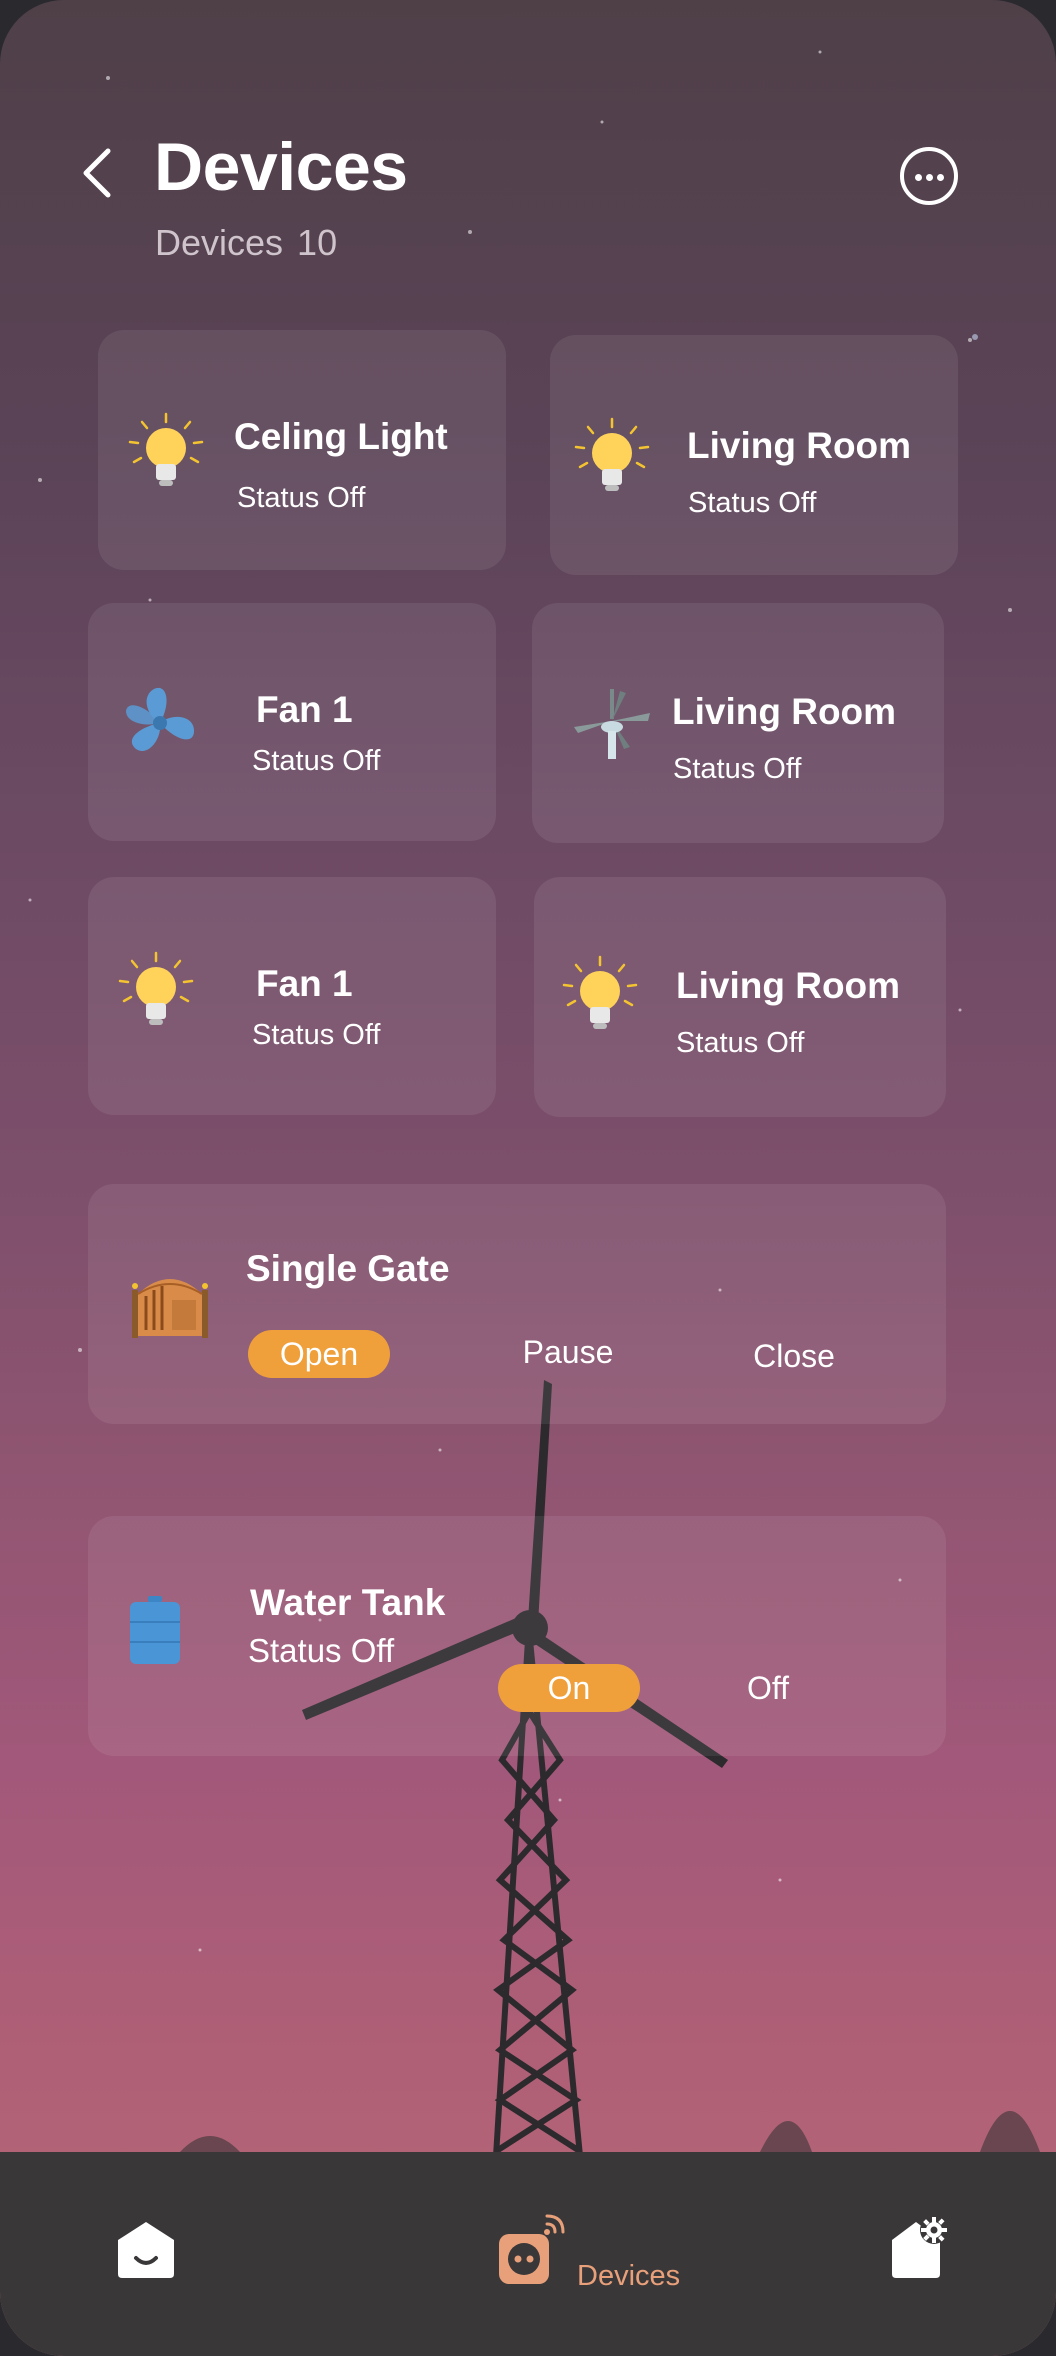 The height and width of the screenshot is (2356, 1056). What do you see at coordinates (517, 1636) in the screenshot?
I see `tank-card: Water Tank Status Off On Off` at bounding box center [517, 1636].